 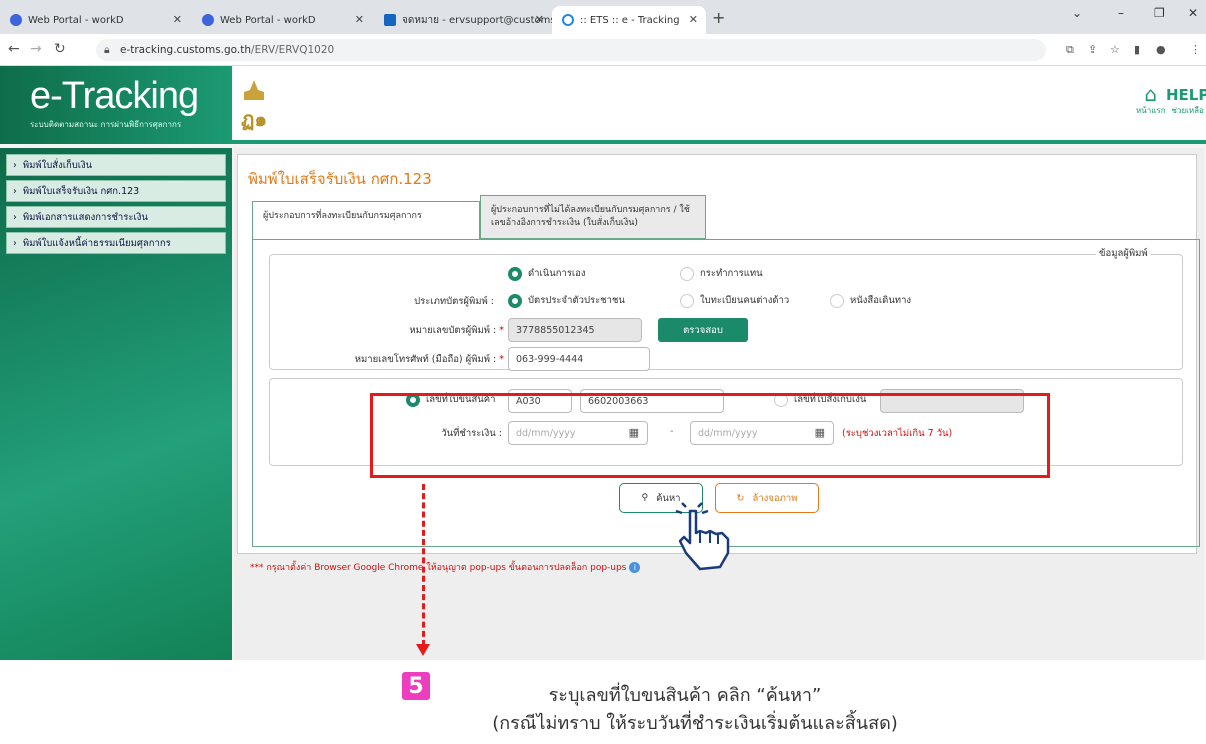 I want to click on radio-label: ใบทะเบียนคนต่างด้าว, so click(x=745, y=300).